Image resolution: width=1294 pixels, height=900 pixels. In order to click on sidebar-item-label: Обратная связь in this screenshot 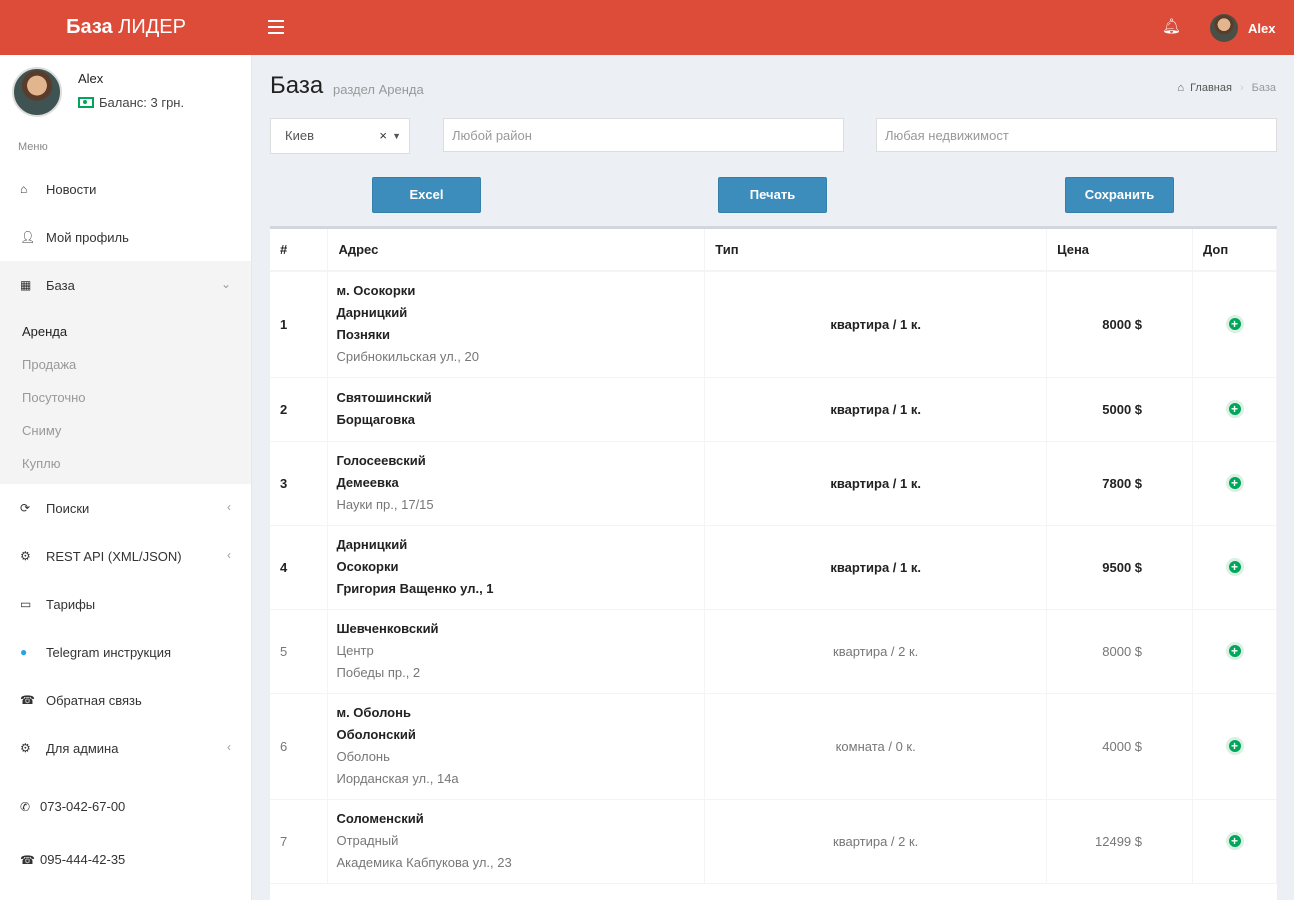, I will do `click(94, 700)`.